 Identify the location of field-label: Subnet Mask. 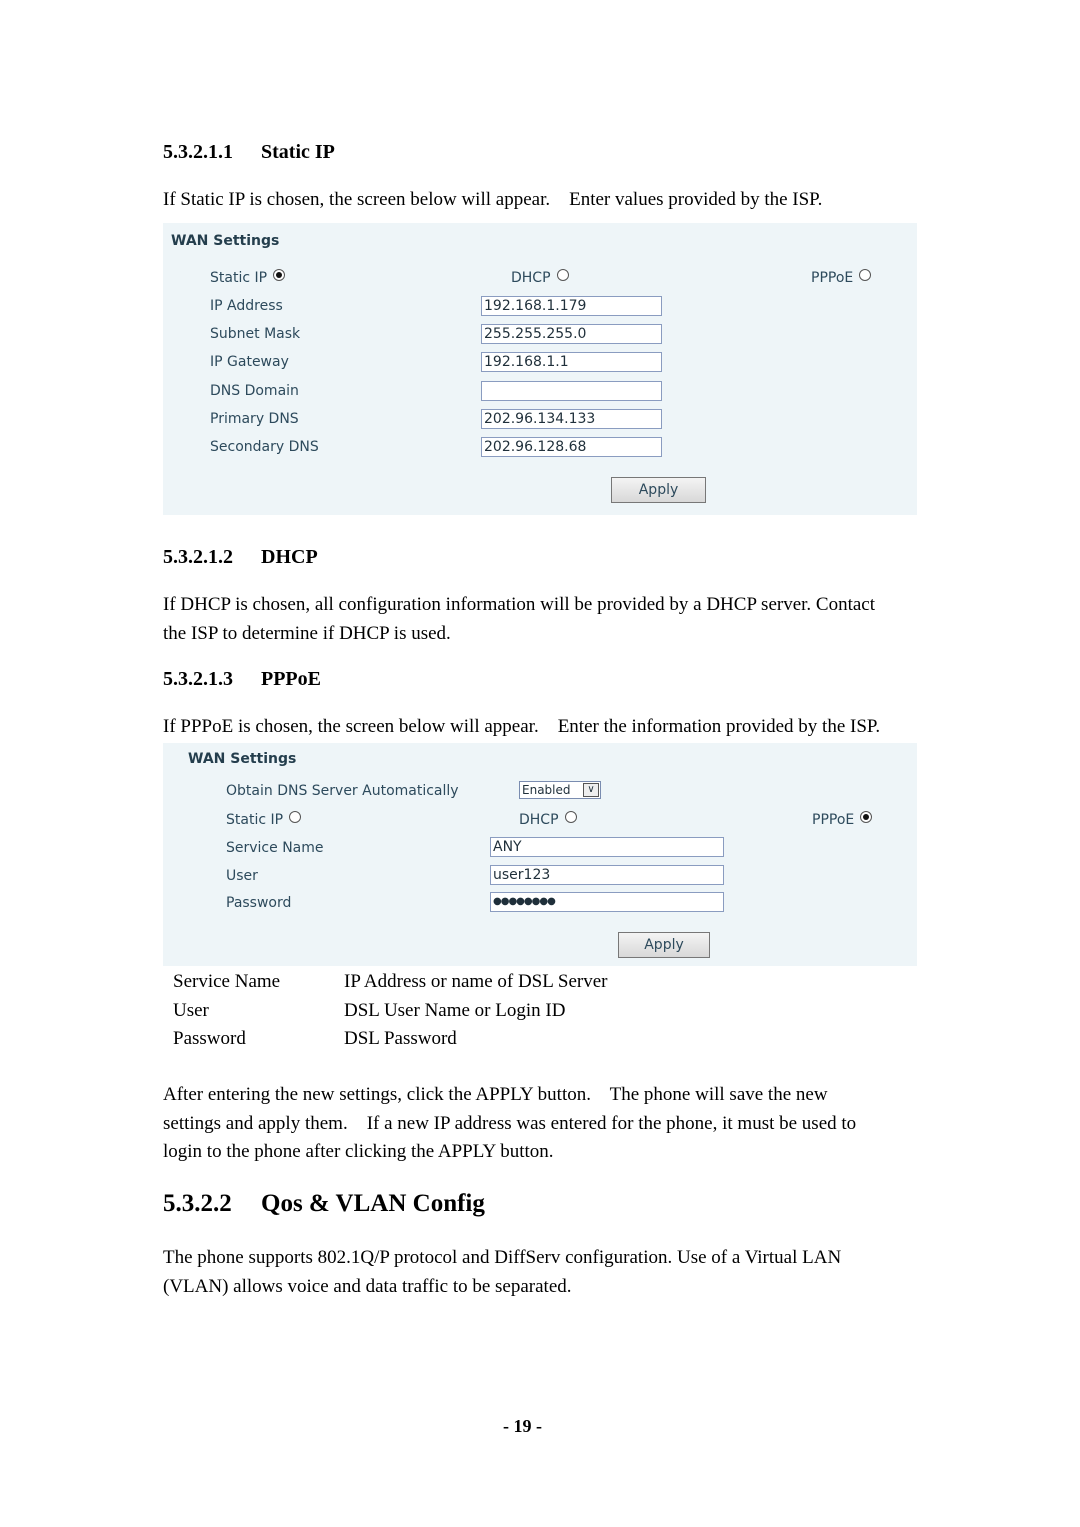
(255, 334).